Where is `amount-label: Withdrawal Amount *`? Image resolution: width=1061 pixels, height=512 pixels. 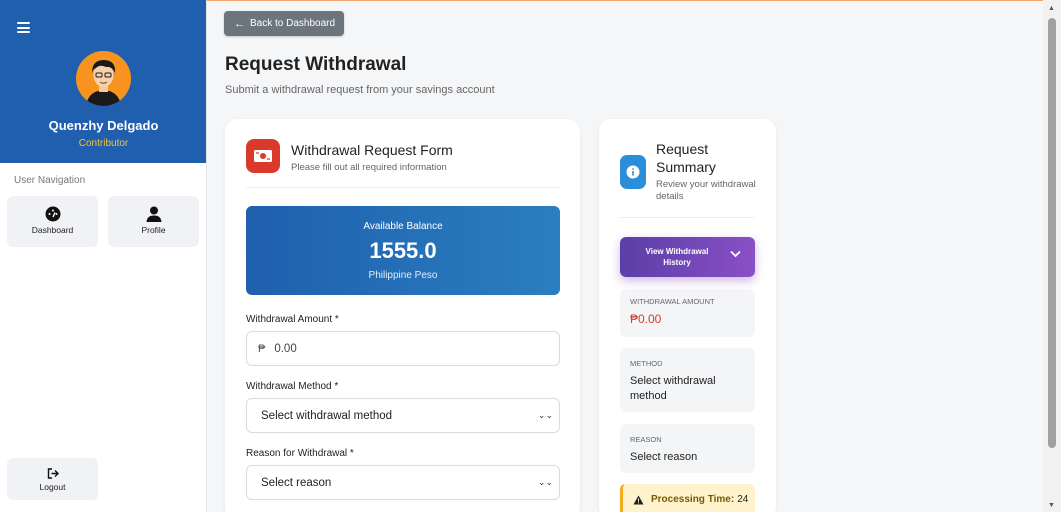 amount-label: Withdrawal Amount * is located at coordinates (292, 319).